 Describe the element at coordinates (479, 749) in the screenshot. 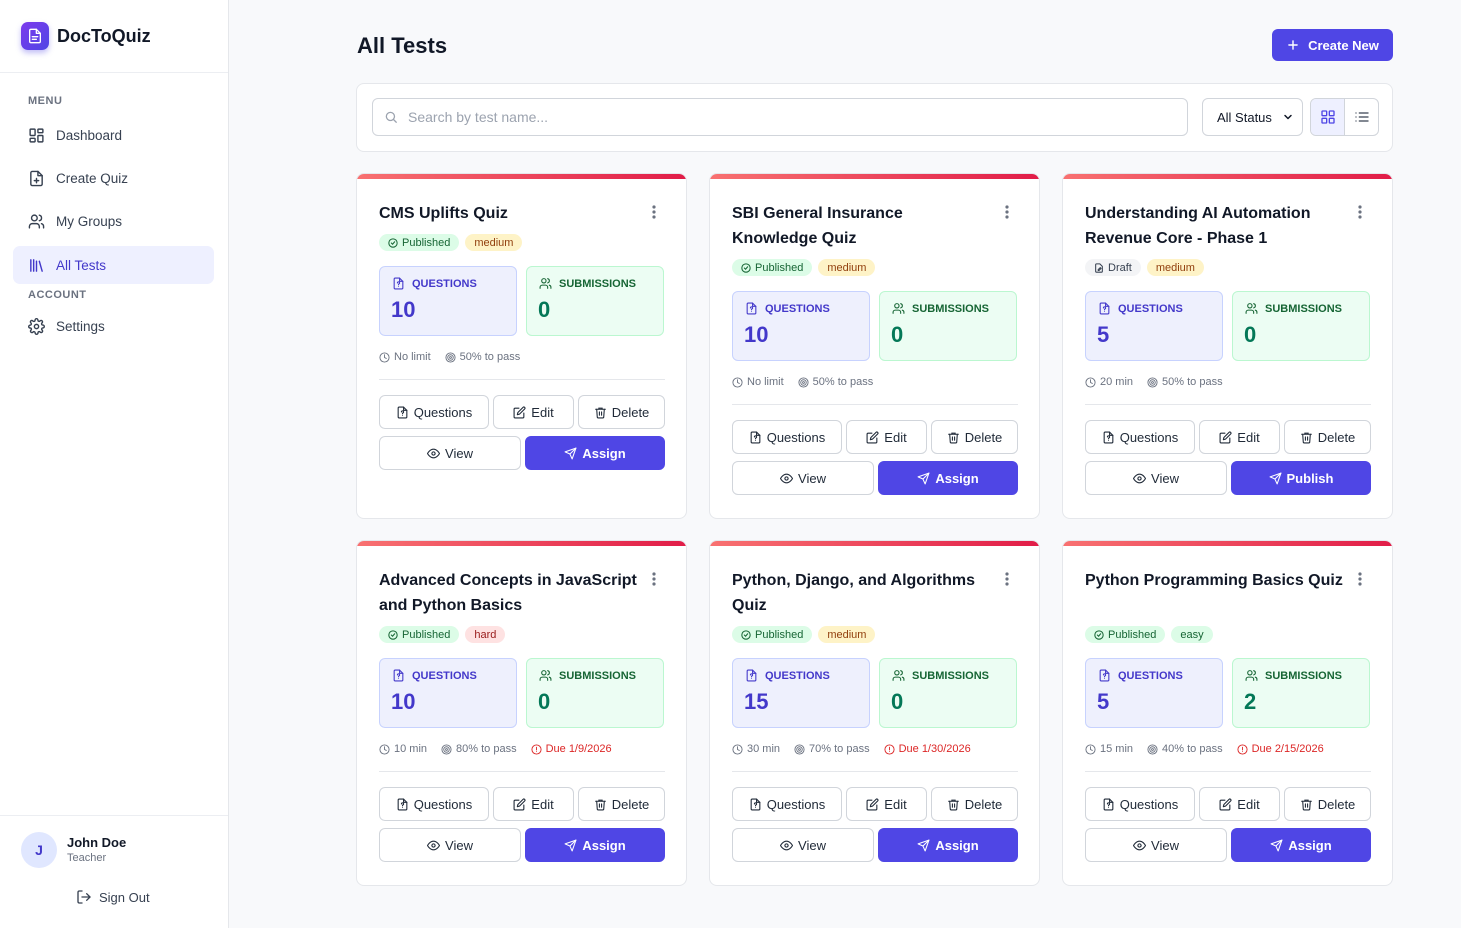

I see `pass-mark: 80% to pass` at that location.